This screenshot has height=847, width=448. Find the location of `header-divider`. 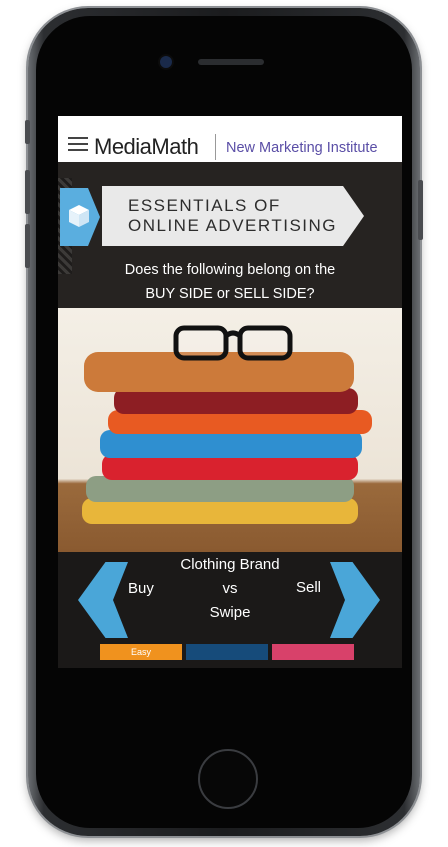

header-divider is located at coordinates (215, 147).